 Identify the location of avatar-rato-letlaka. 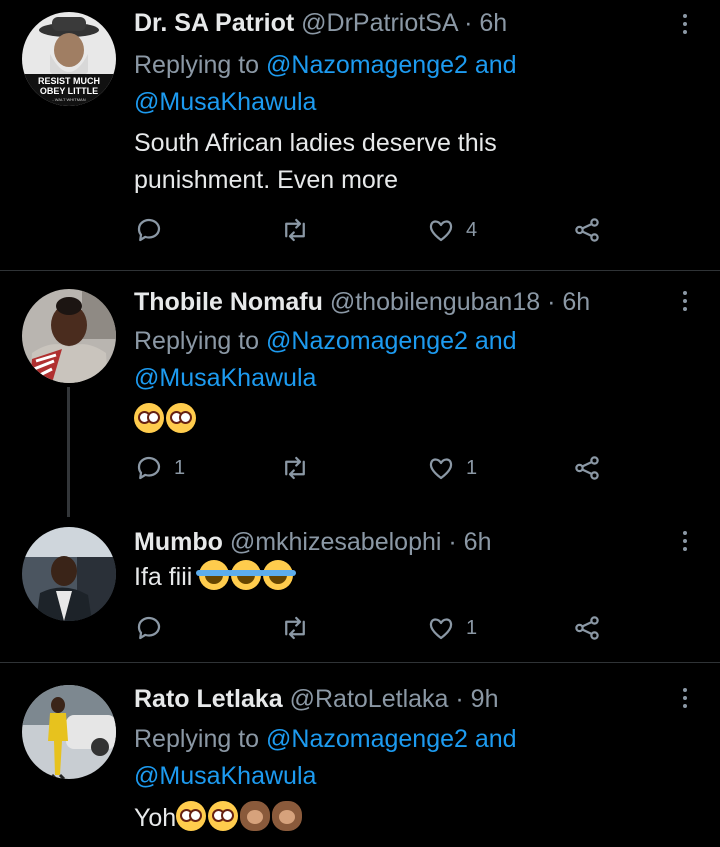
(69, 732).